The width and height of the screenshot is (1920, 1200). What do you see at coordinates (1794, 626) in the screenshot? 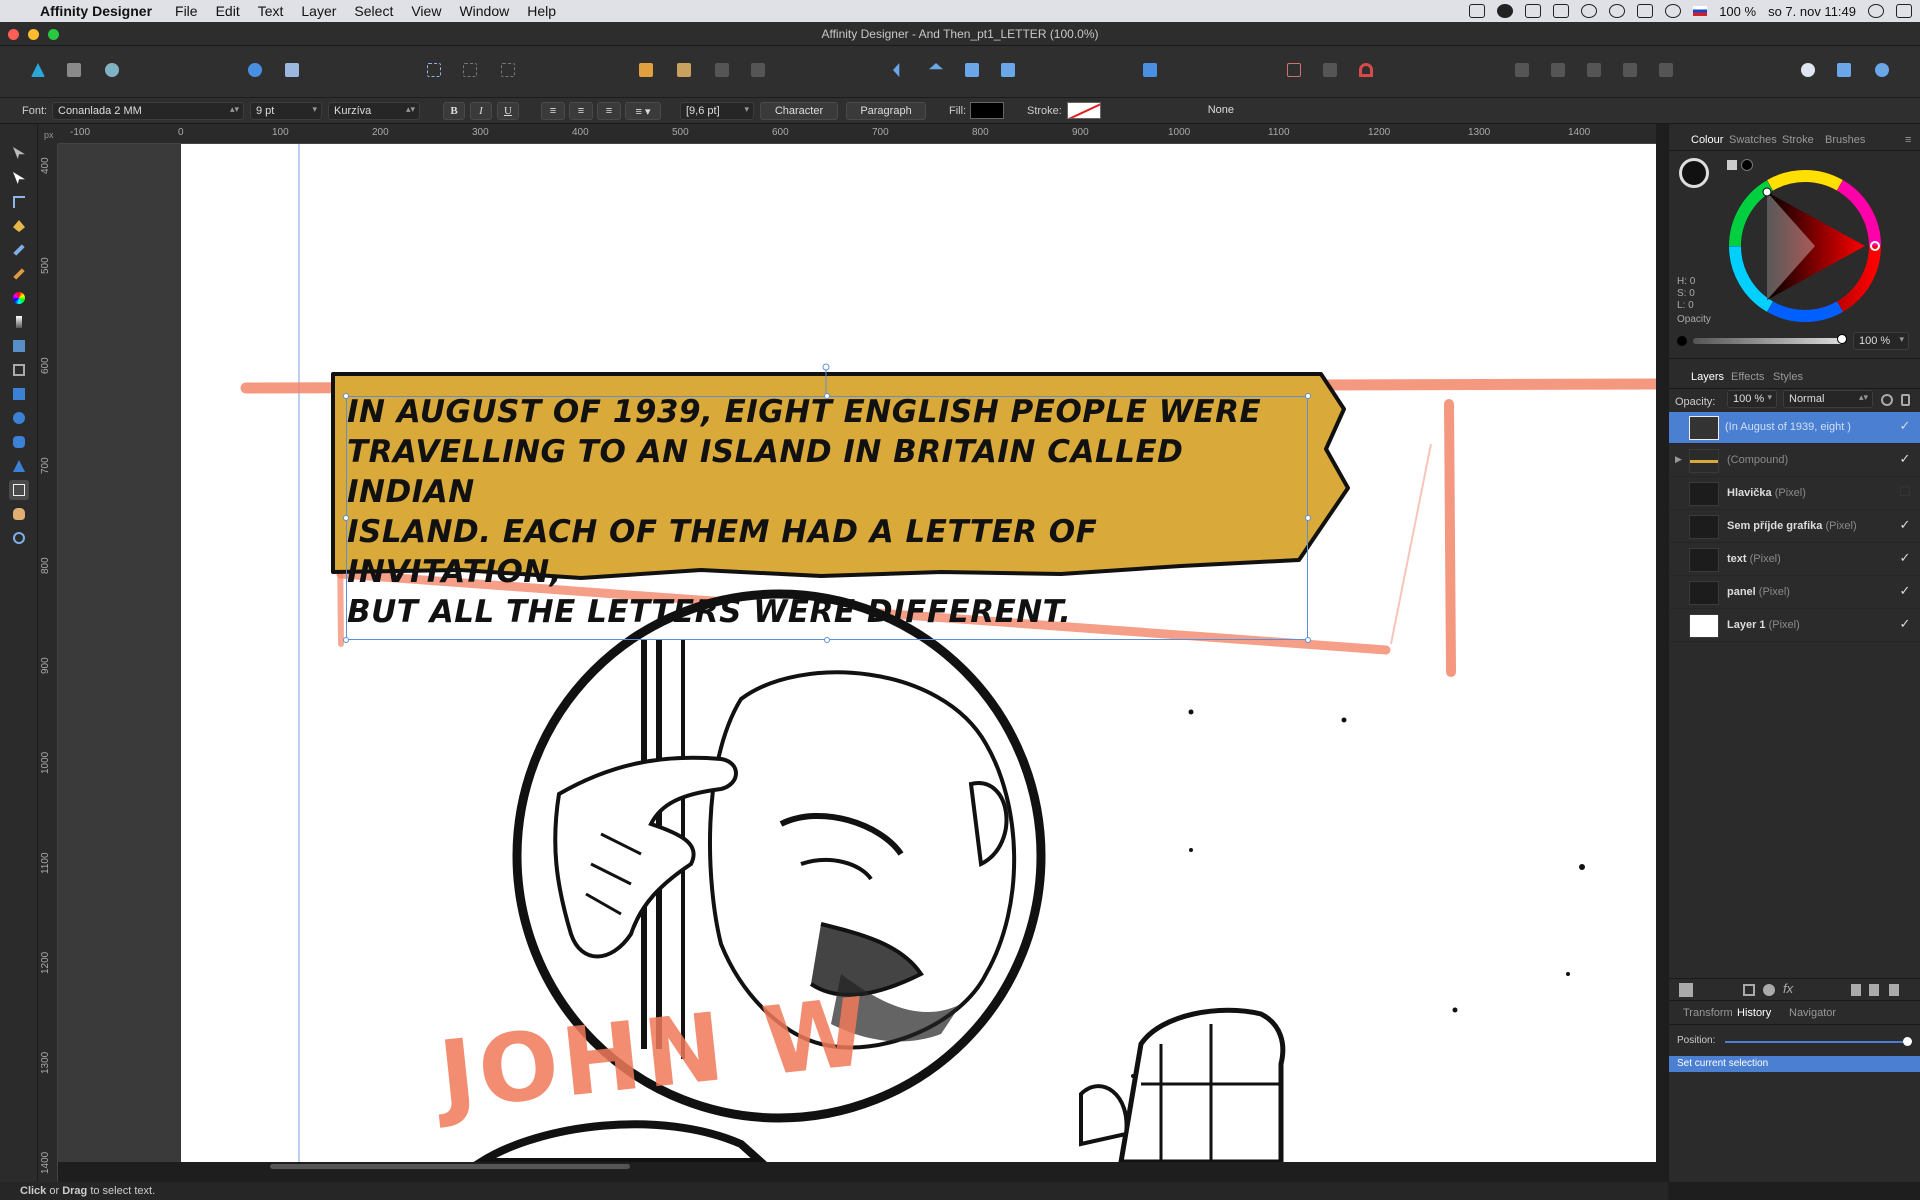
I see `layer-row: Layer 1 (Pixel) ✓` at bounding box center [1794, 626].